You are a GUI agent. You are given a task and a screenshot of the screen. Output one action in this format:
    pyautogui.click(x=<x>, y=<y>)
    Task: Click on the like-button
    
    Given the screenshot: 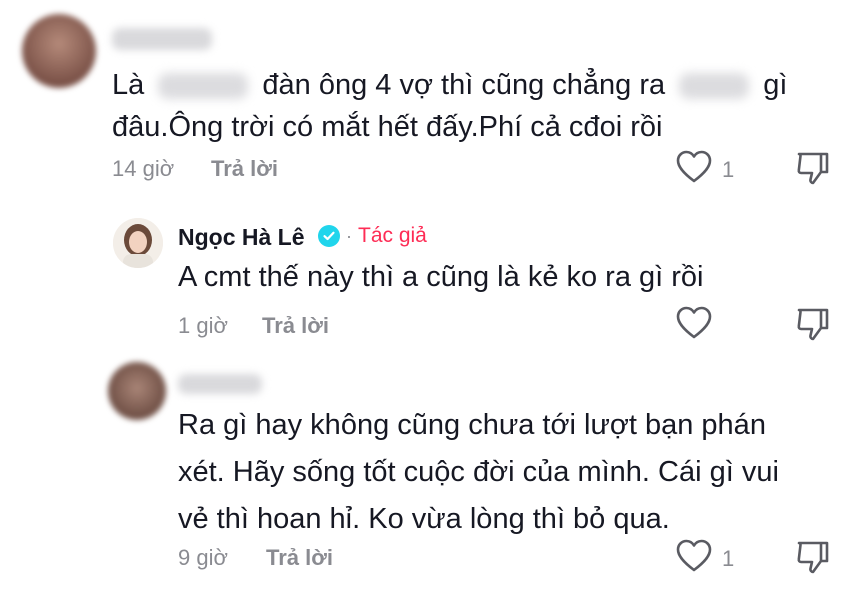 What is the action you would take?
    pyautogui.click(x=694, y=325)
    